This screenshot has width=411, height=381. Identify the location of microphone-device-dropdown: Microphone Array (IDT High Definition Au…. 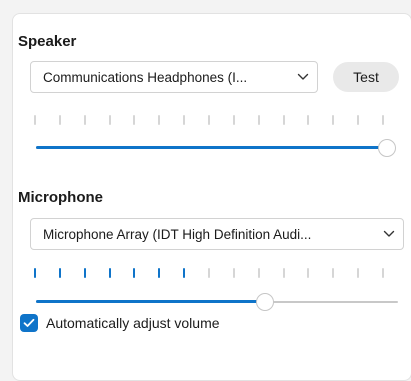
(217, 234).